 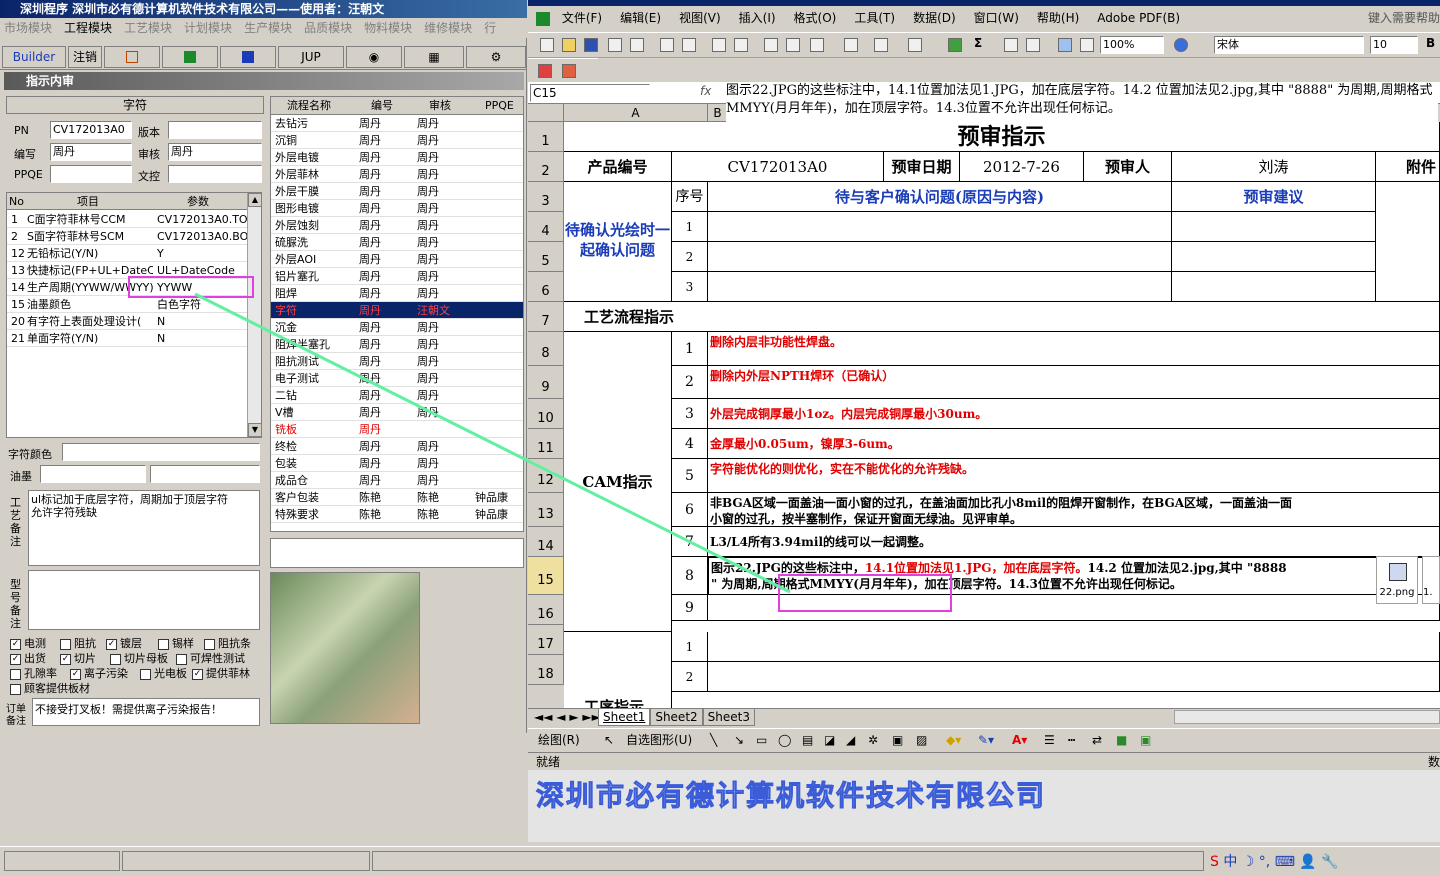 I want to click on ime-toolbar-icons: S 中 ☽ °, ⌨ 👤 🔧, so click(x=1274, y=861).